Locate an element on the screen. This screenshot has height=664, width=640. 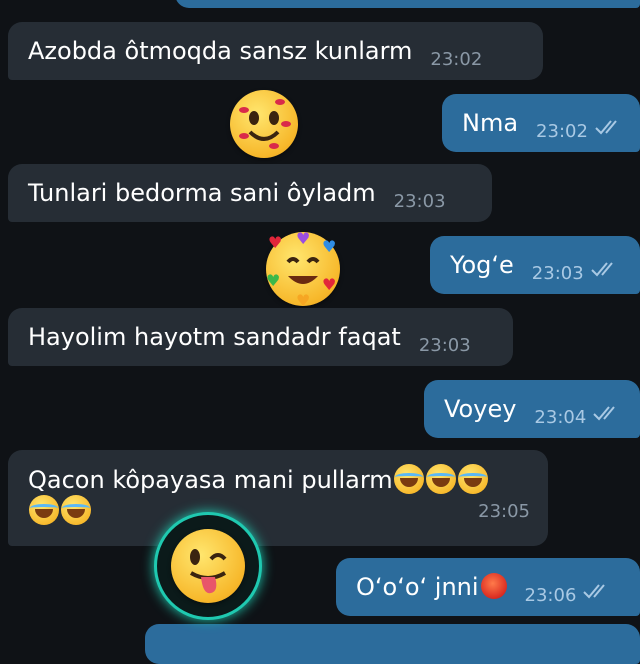
message-bubble-outgoing: Nma 23:02 is located at coordinates (541, 123).